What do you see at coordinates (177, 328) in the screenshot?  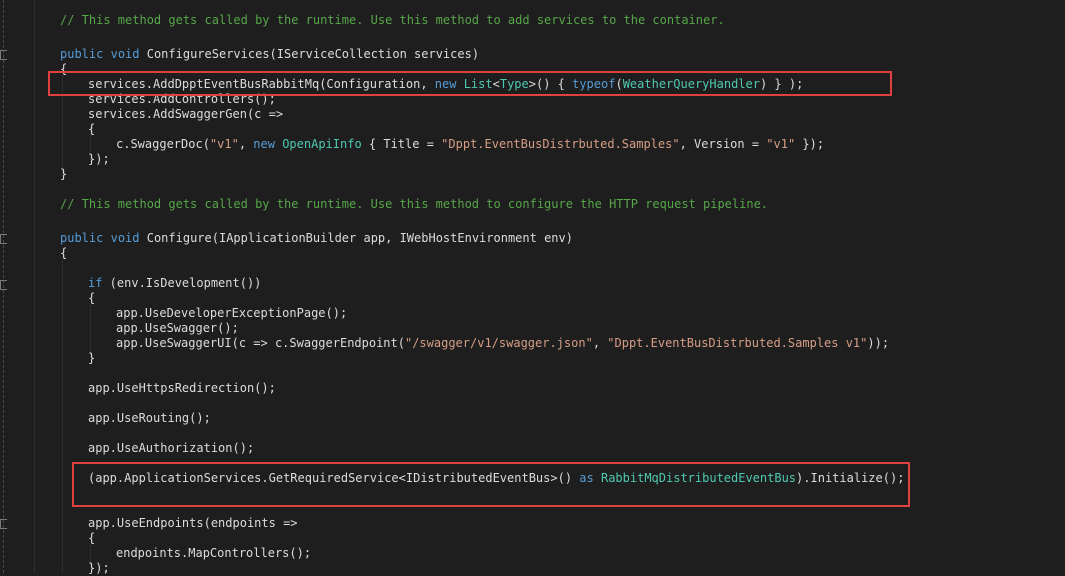 I see `code-line: app.UseSwagger();` at bounding box center [177, 328].